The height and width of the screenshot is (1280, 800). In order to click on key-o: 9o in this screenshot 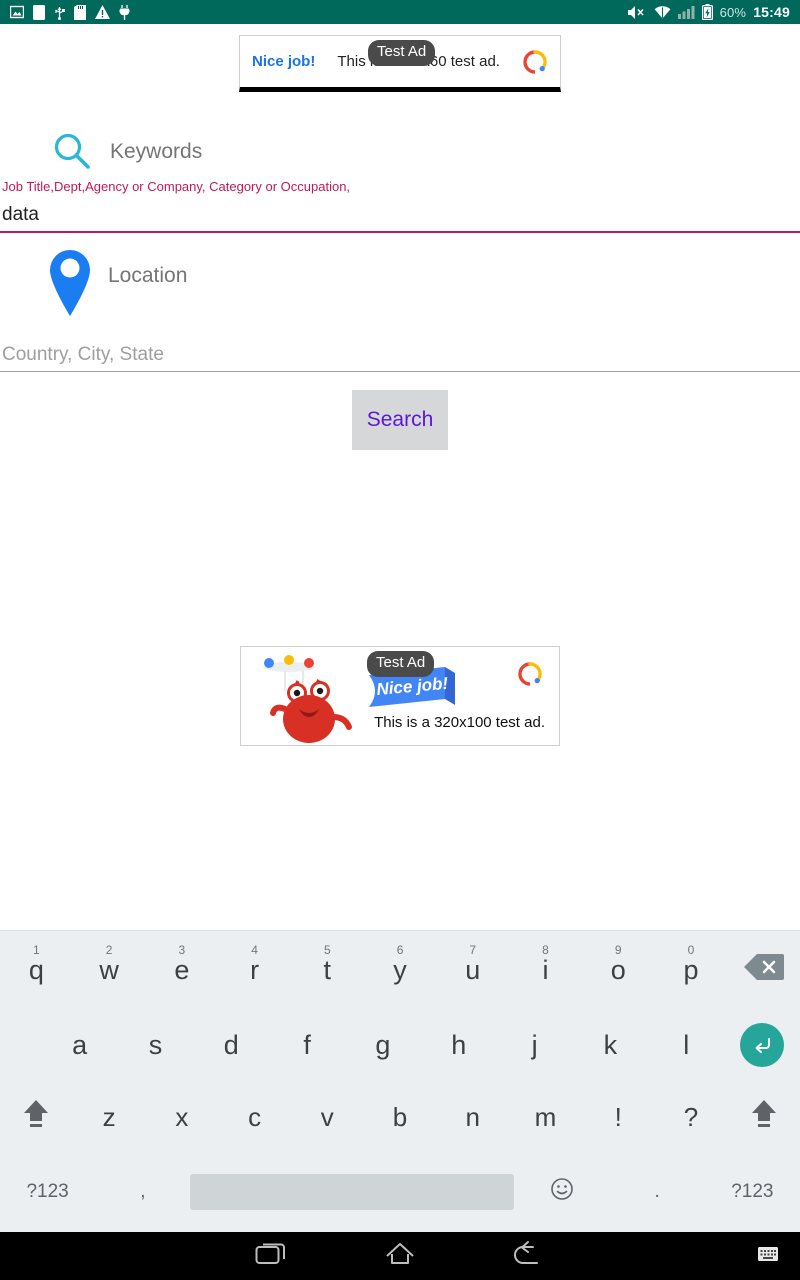, I will do `click(618, 970)`.